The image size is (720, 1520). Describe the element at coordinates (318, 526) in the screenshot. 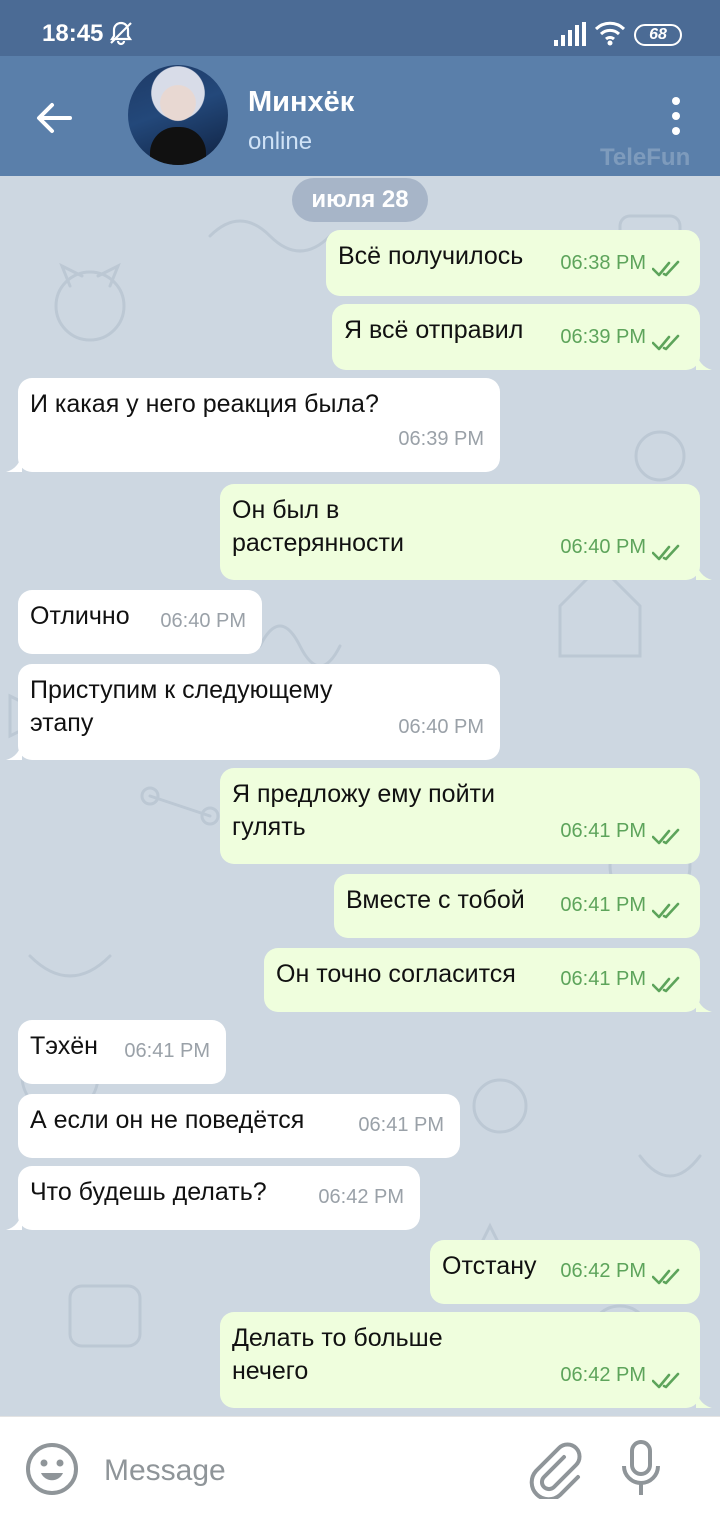

I see `message-text: Он был в растерянности` at that location.